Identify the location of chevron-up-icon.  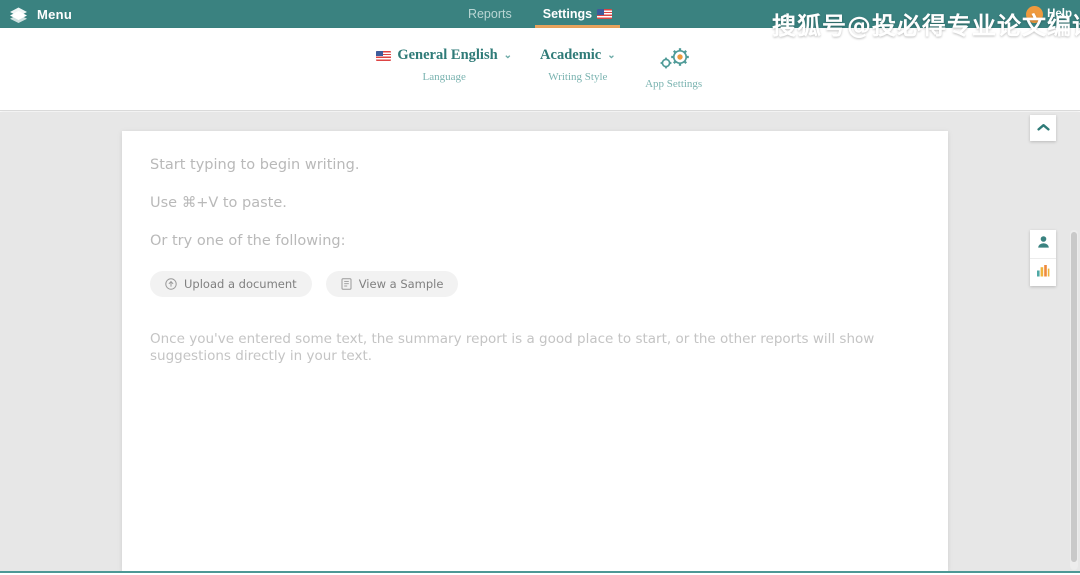
(1043, 128).